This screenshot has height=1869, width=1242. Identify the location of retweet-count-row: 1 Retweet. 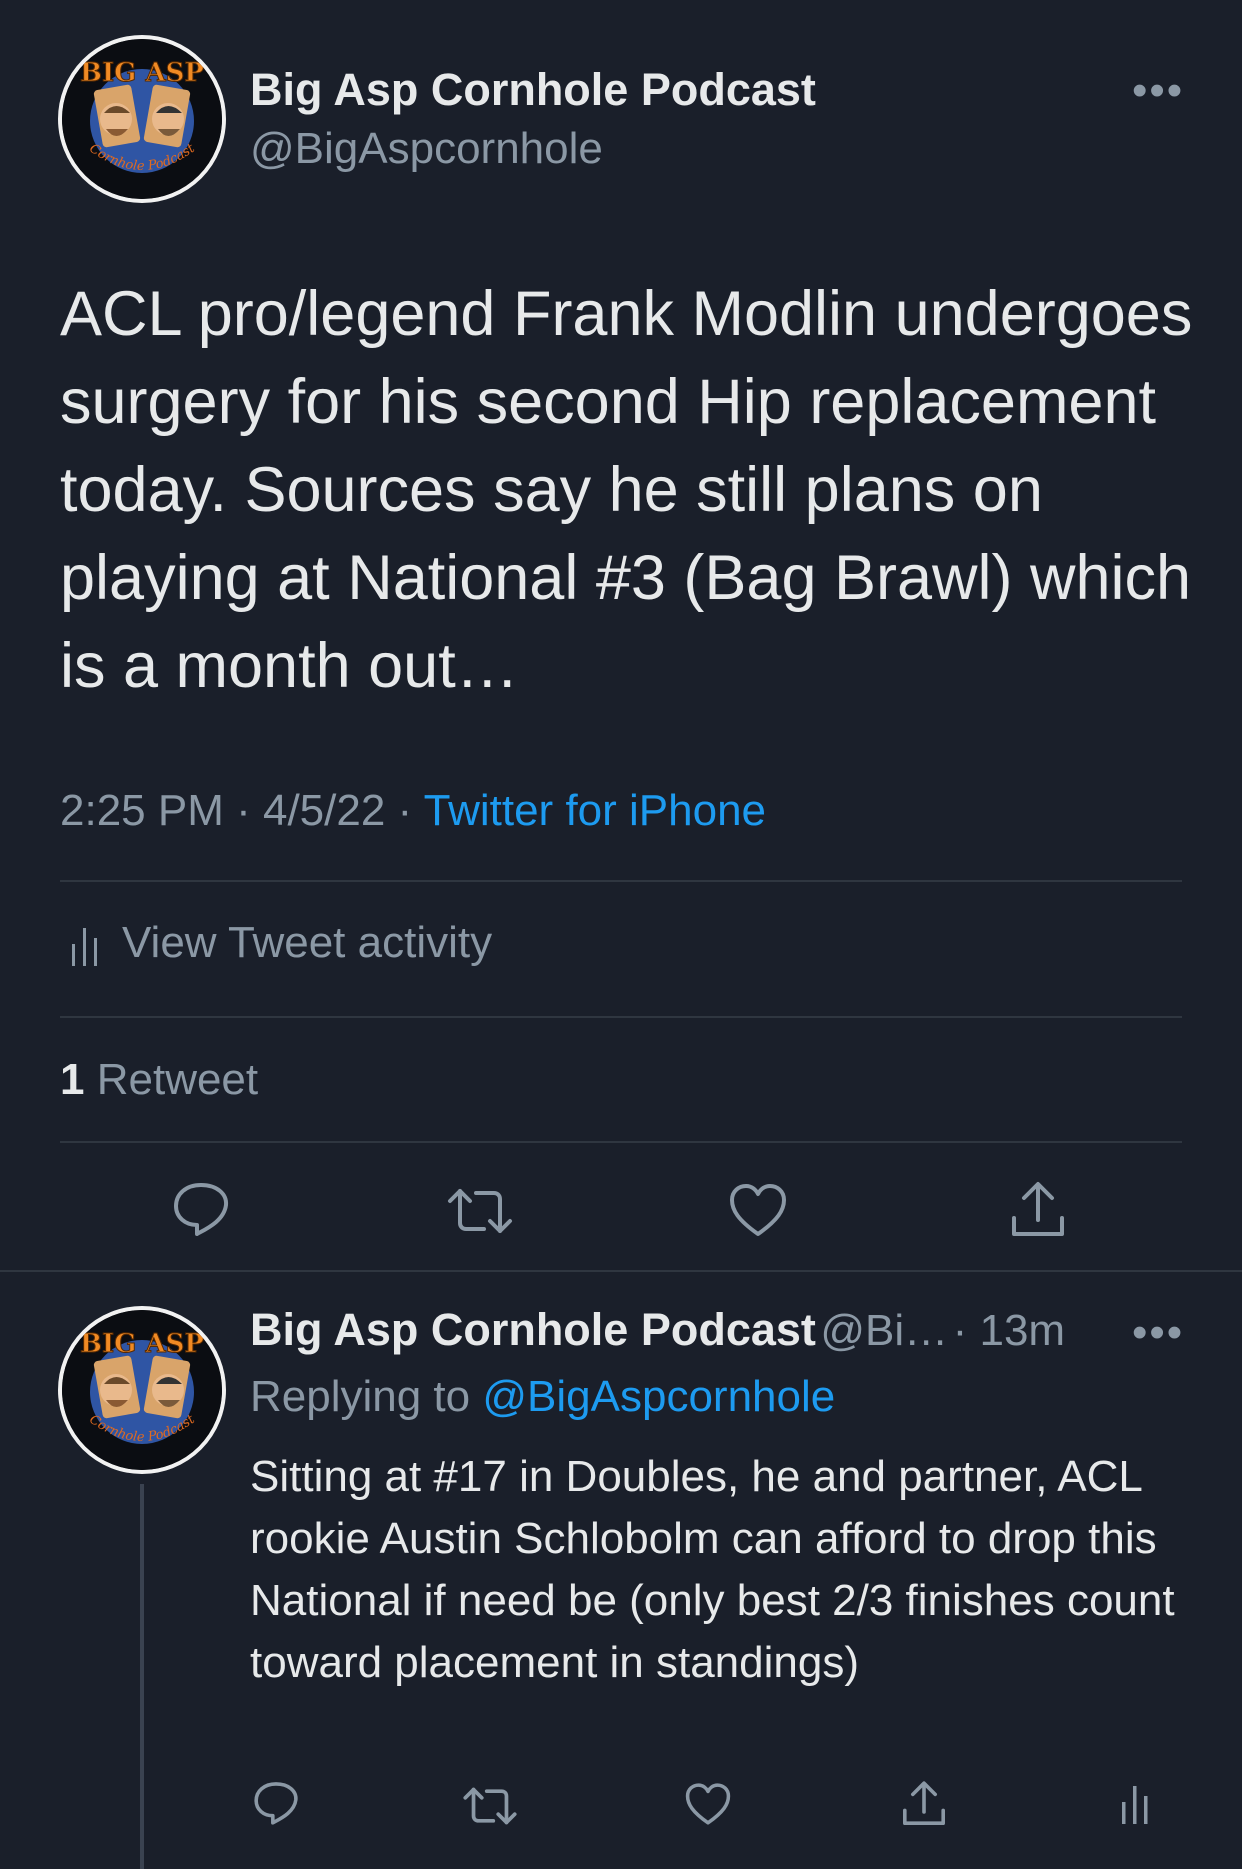
(159, 1080).